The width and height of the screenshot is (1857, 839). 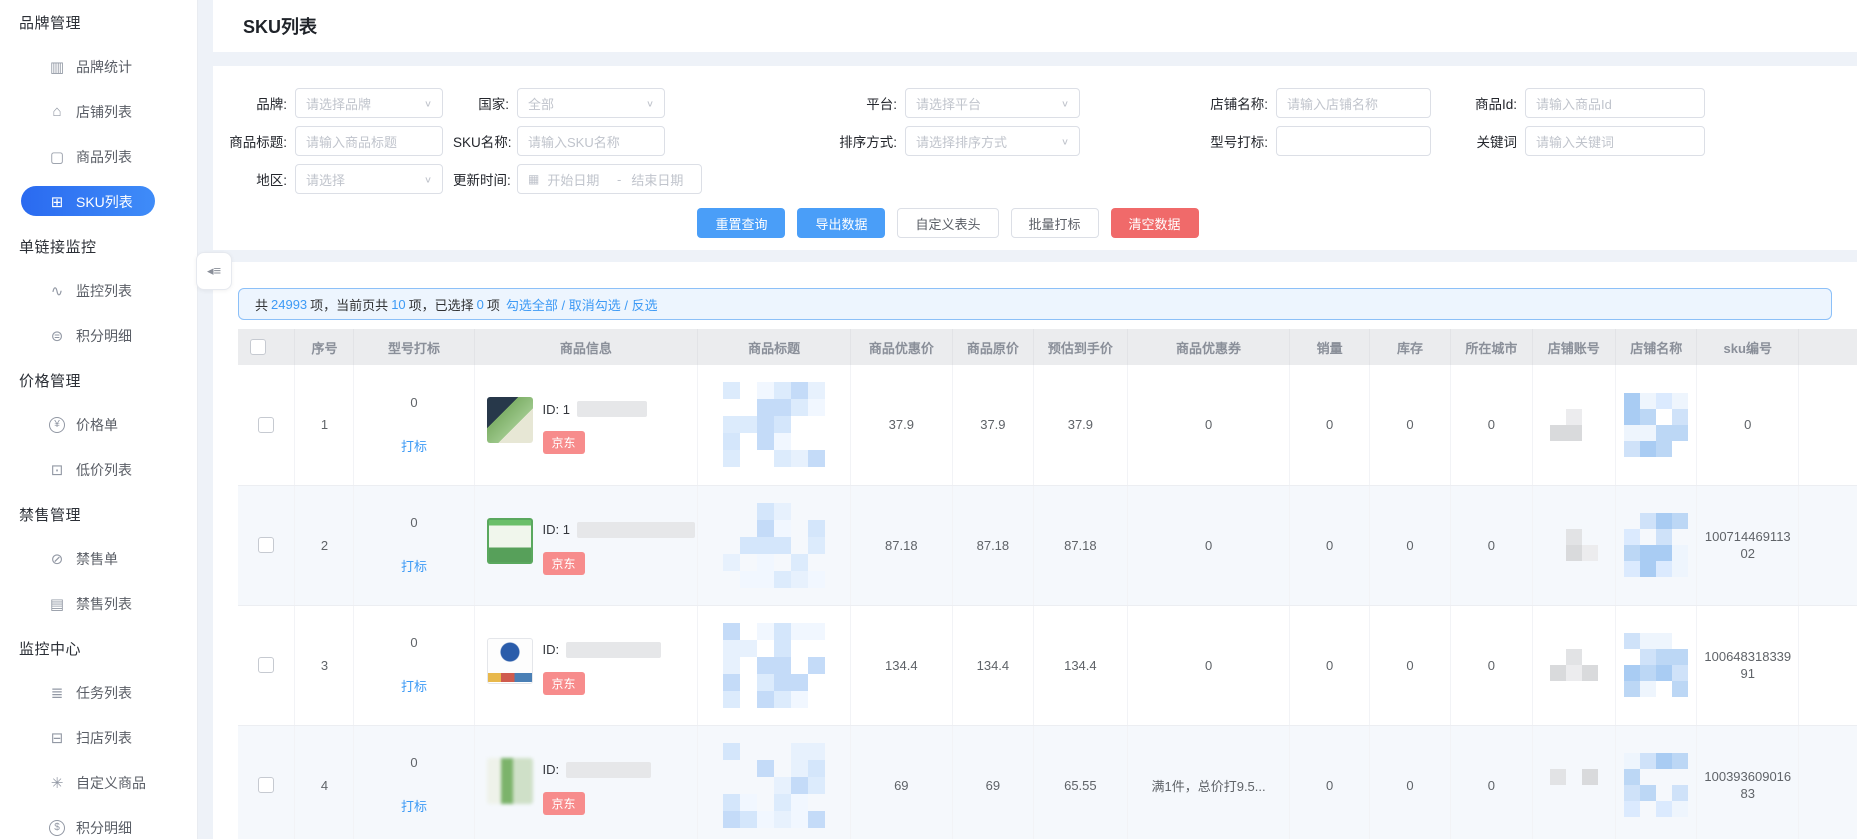 I want to click on selected-value: 全部, so click(x=541, y=104).